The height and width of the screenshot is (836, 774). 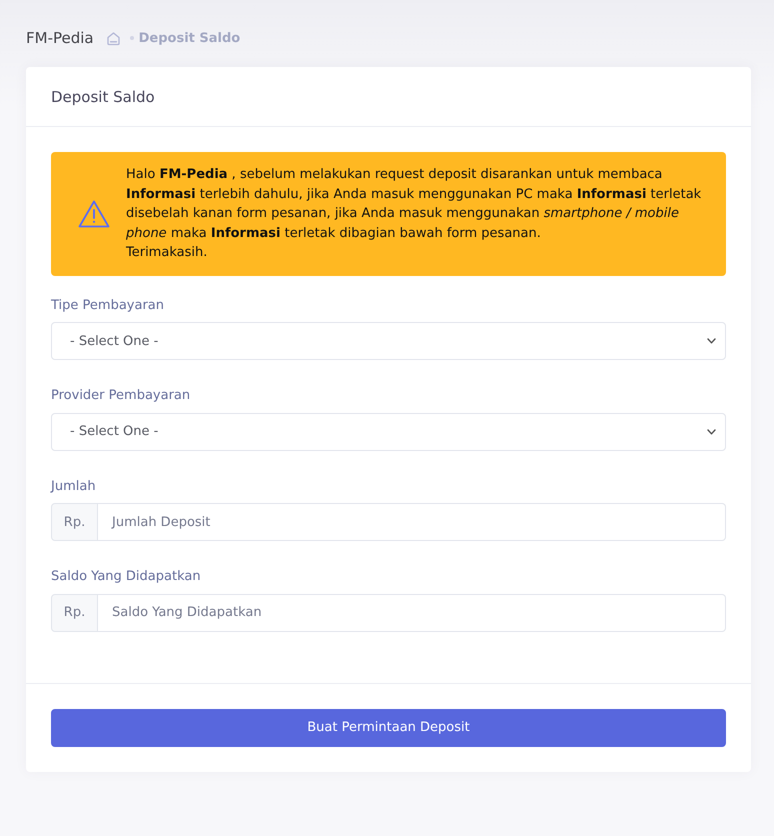 I want to click on input-field: Jumlah Deposit, so click(x=412, y=522).